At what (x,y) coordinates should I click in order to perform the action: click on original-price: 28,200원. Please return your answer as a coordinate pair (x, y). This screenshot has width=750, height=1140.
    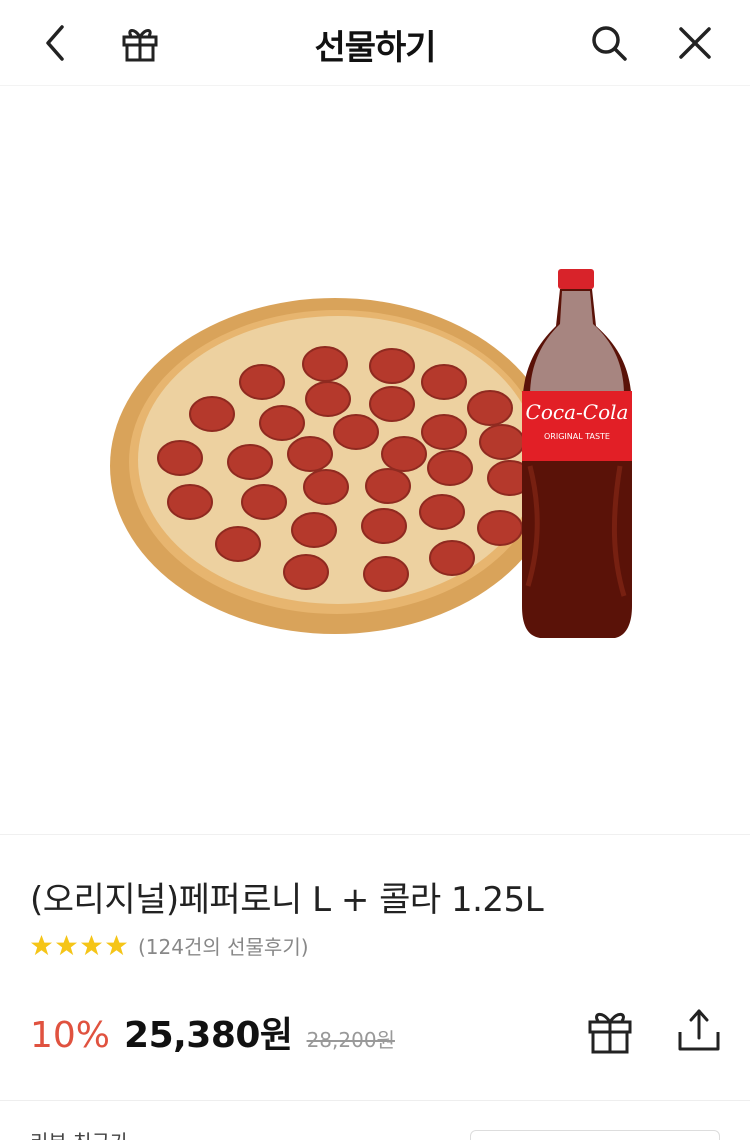
    Looking at the image, I should click on (350, 1040).